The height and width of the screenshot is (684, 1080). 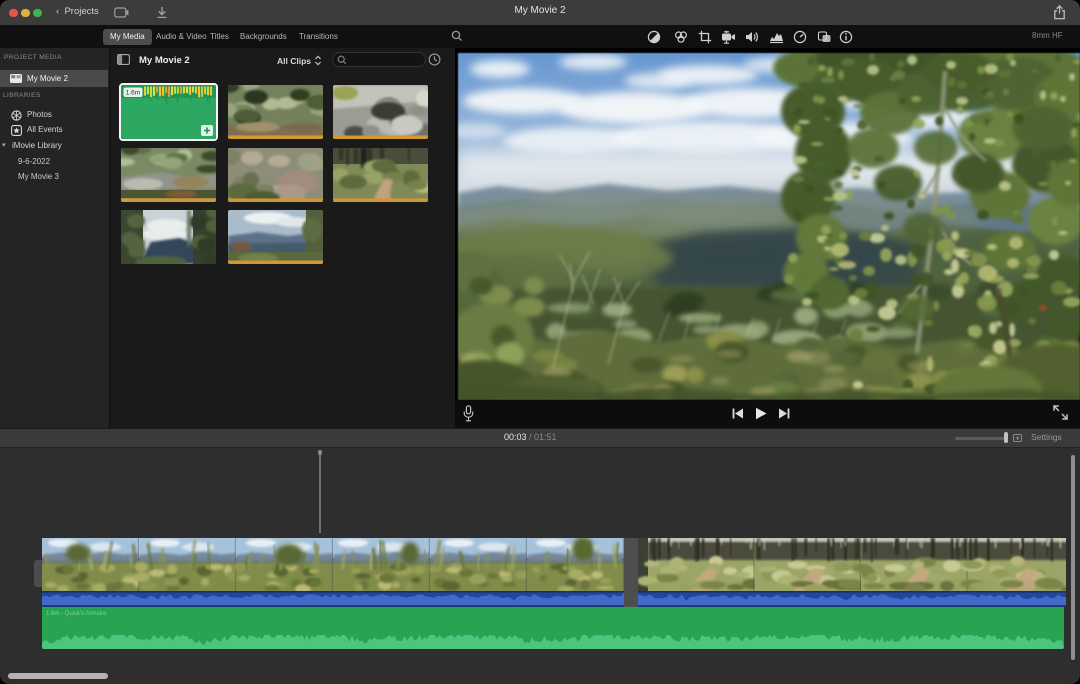 I want to click on svg-text: 1.6m, so click(x=132, y=93).